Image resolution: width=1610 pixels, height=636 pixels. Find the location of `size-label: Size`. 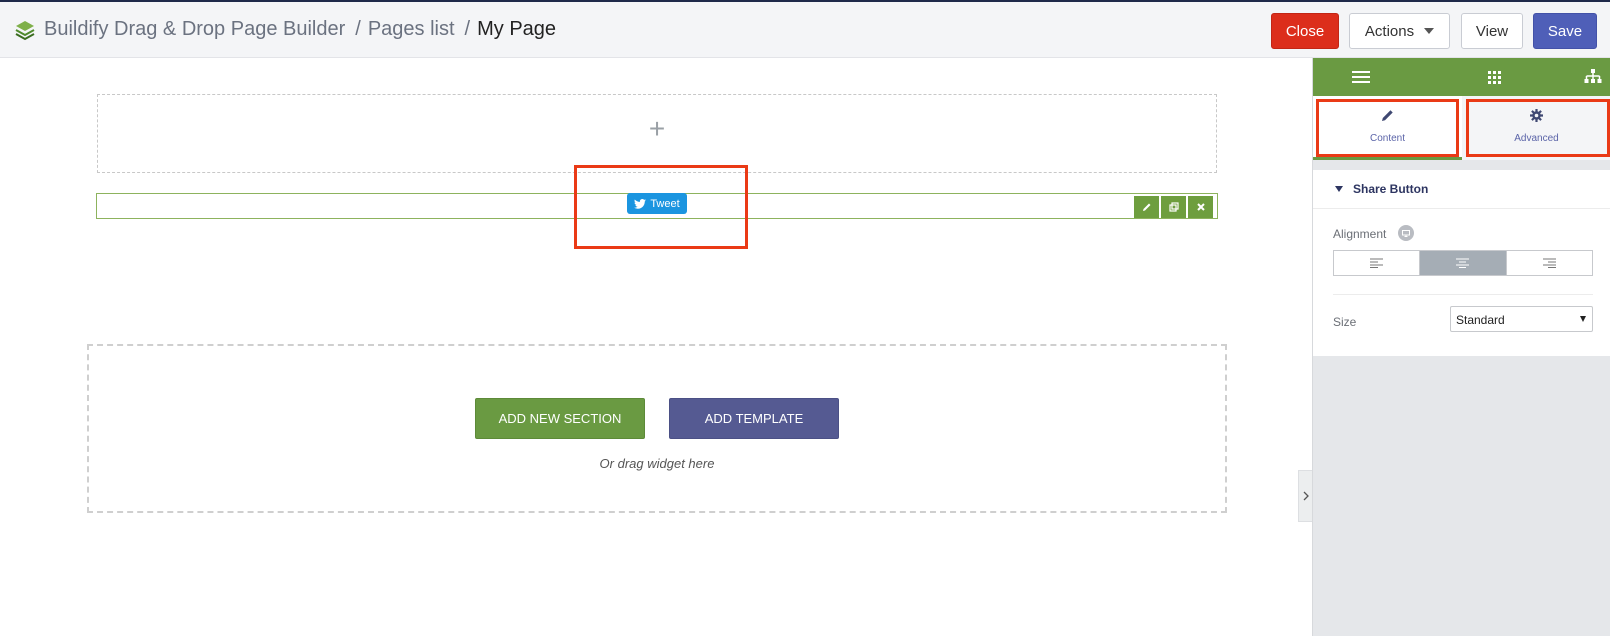

size-label: Size is located at coordinates (1345, 322).